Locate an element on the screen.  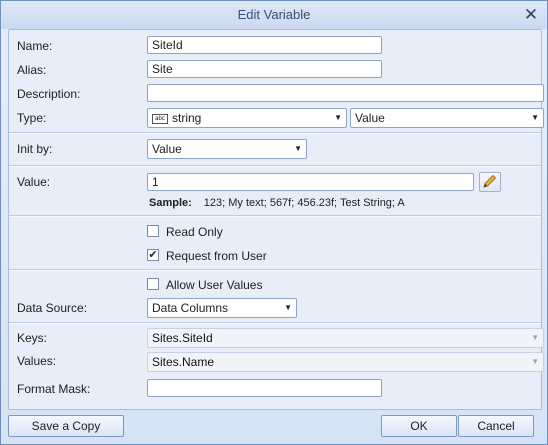
edit-value-button is located at coordinates (490, 182).